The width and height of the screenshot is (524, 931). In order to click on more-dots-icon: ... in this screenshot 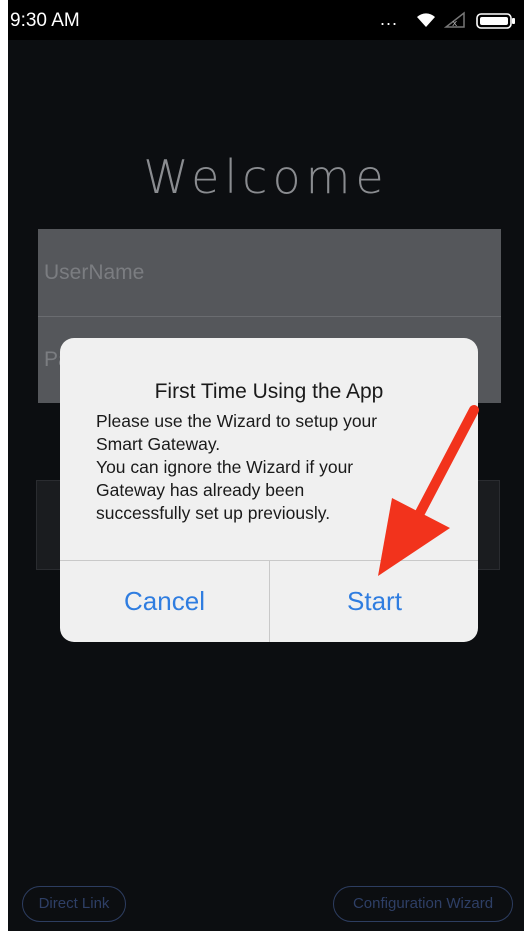, I will do `click(388, 19)`.